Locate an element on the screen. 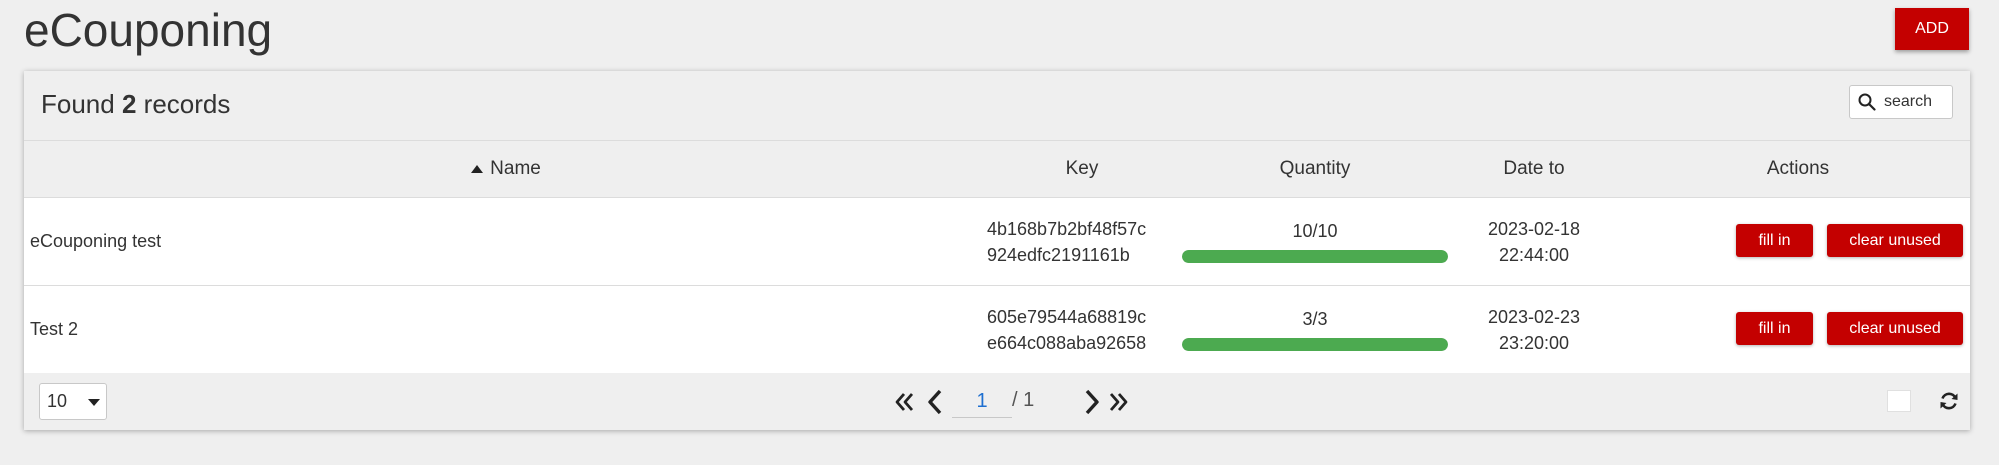  search-button: search is located at coordinates (1901, 102).